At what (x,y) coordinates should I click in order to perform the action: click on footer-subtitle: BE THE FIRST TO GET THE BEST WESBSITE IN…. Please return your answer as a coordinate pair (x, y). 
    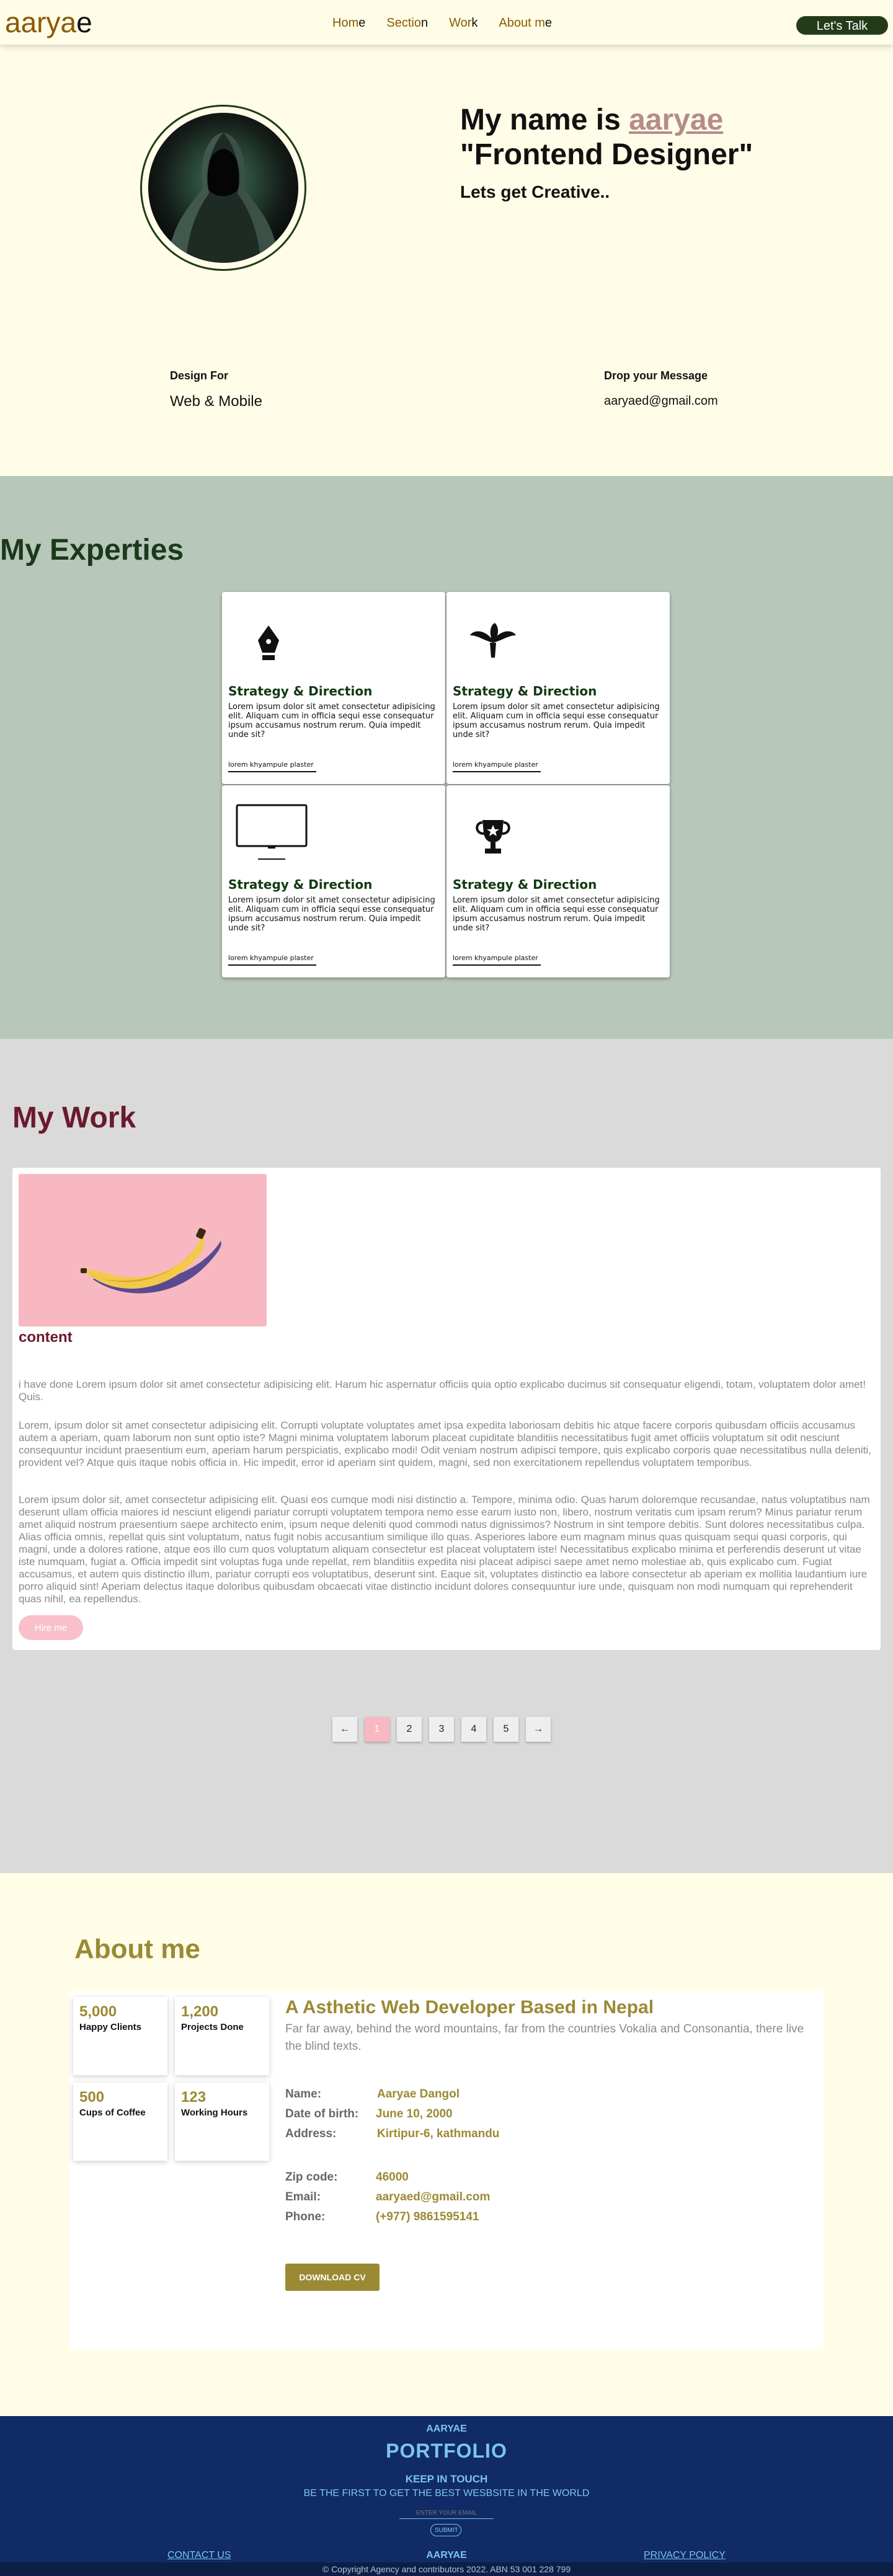
    Looking at the image, I should click on (446, 2493).